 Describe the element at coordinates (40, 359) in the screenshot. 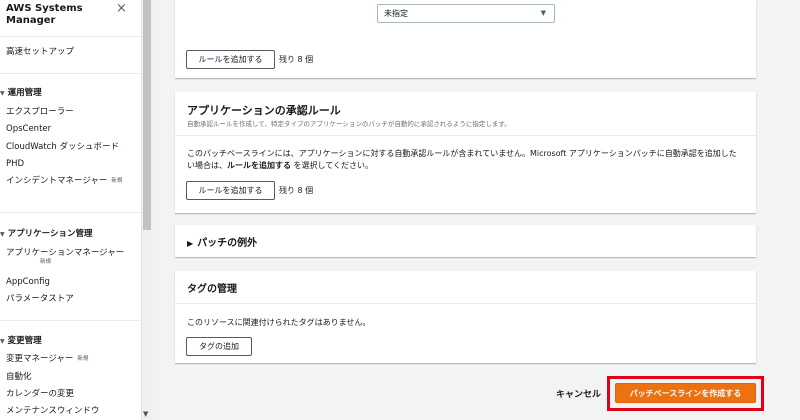

I see `sidebar-item-label: 変更マネージャー` at that location.